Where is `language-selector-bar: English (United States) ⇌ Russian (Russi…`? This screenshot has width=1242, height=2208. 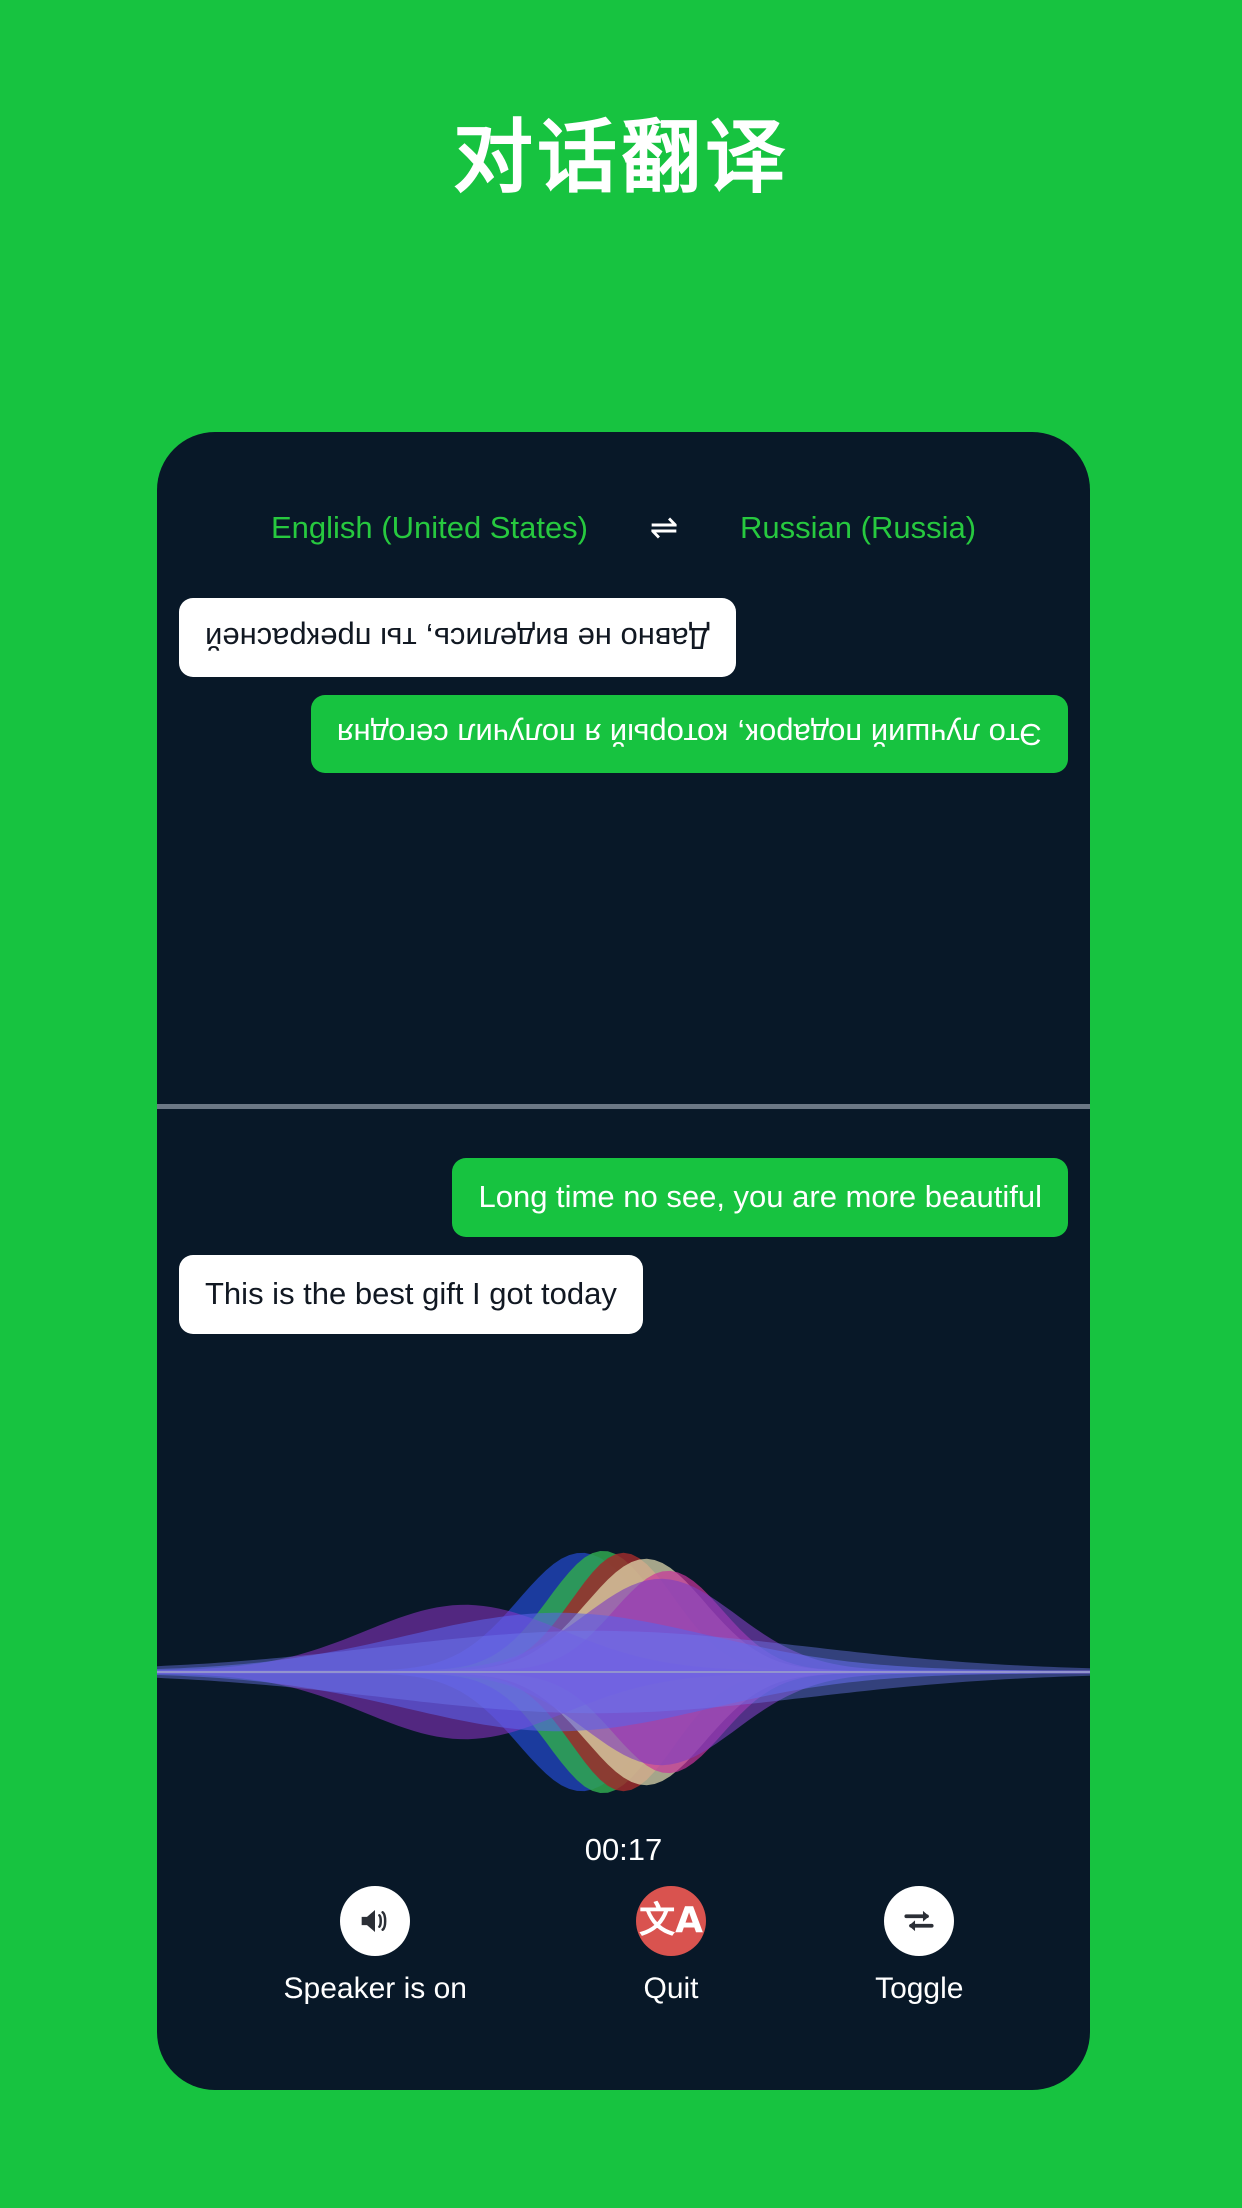
language-selector-bar: English (United States) ⇌ Russian (Russi… is located at coordinates (623, 528).